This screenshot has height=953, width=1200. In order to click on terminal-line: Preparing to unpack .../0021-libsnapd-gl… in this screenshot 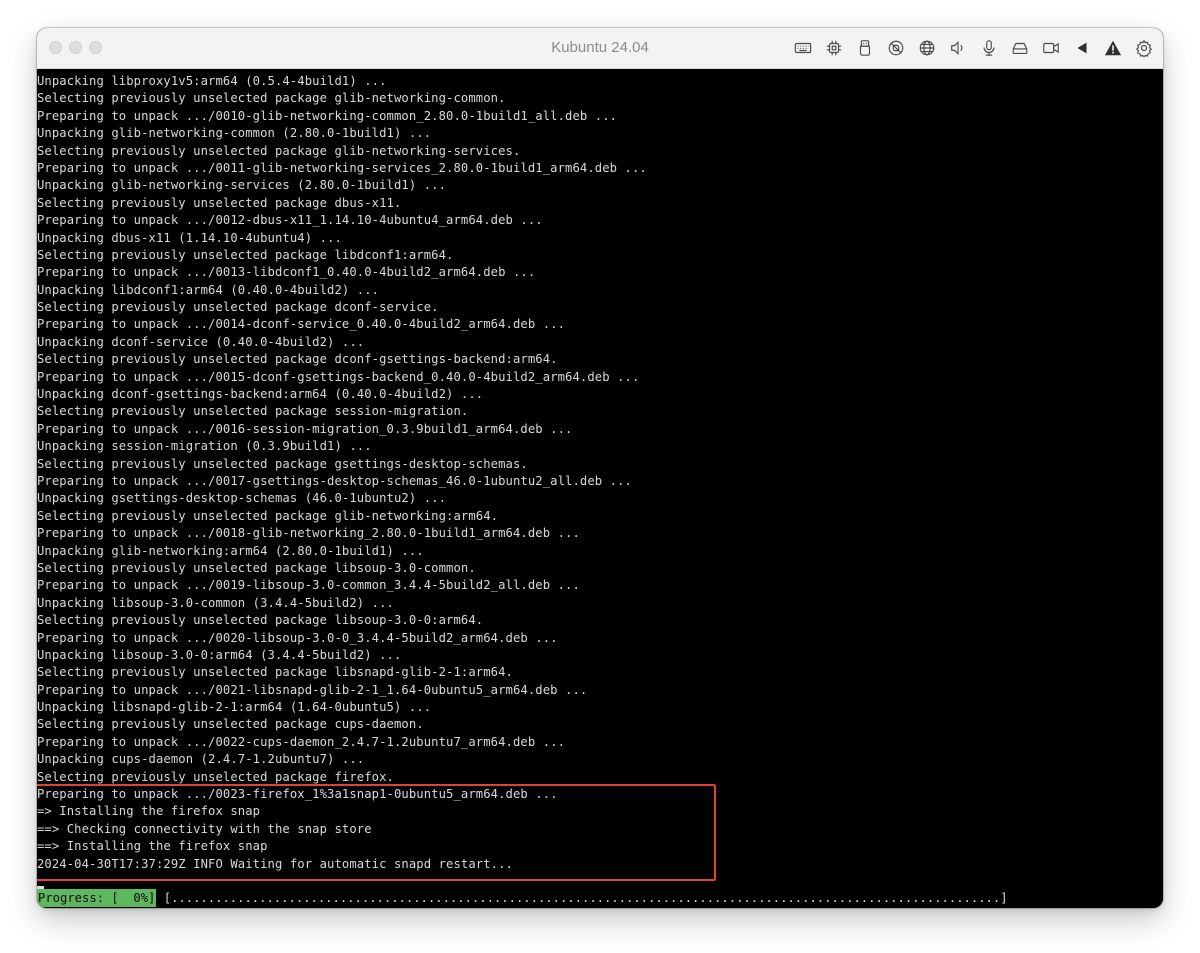, I will do `click(312, 689)`.